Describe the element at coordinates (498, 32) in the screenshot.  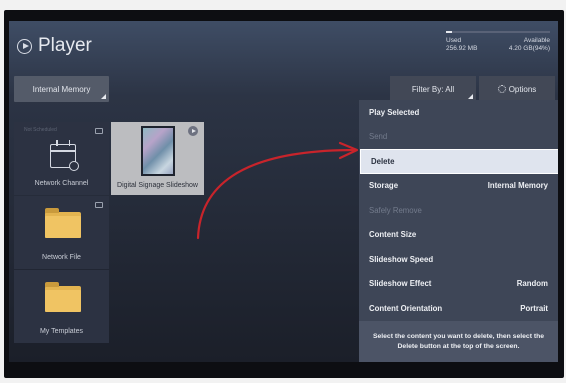
I see `storage-bar` at that location.